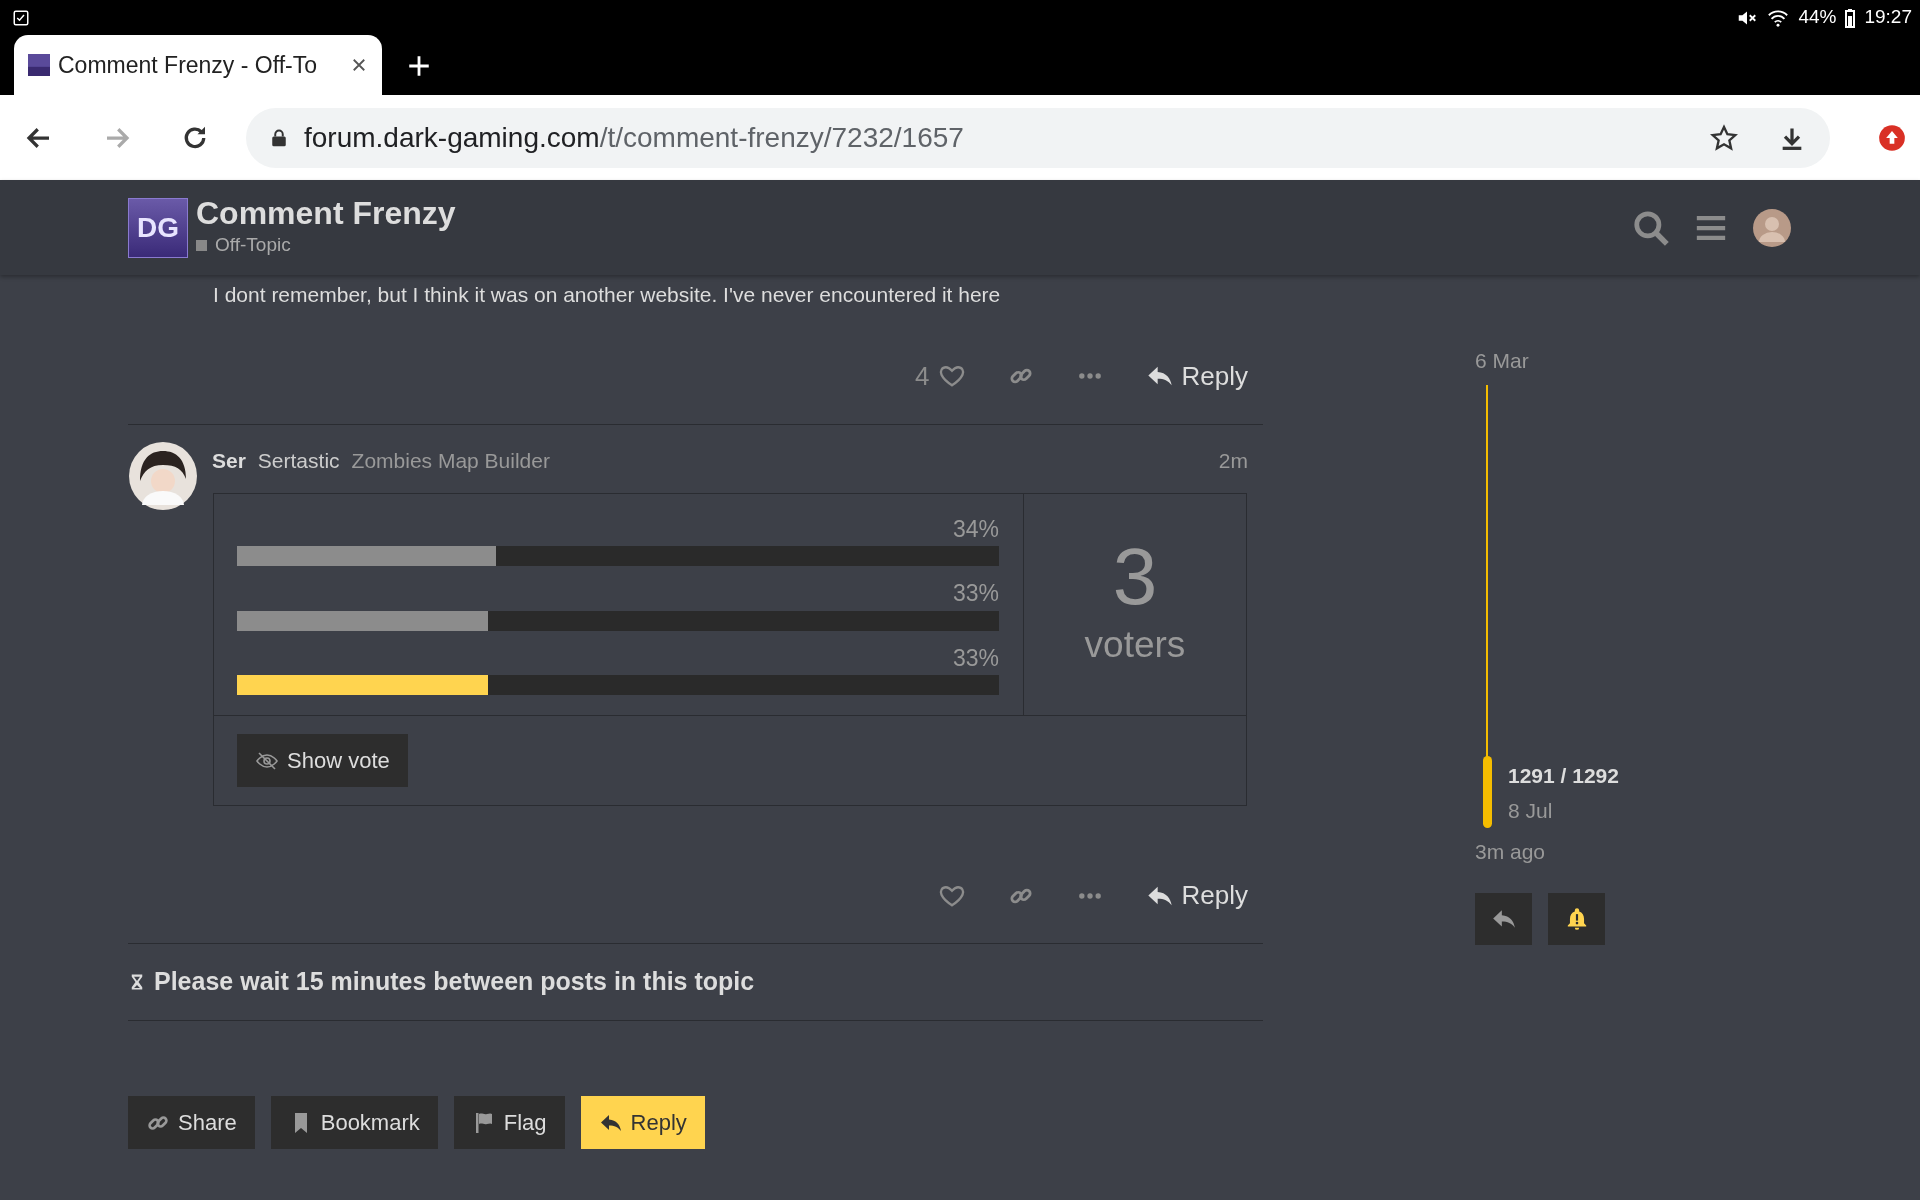  Describe the element at coordinates (450, 460) in the screenshot. I see `user-title: Zombies Map Builder` at that location.